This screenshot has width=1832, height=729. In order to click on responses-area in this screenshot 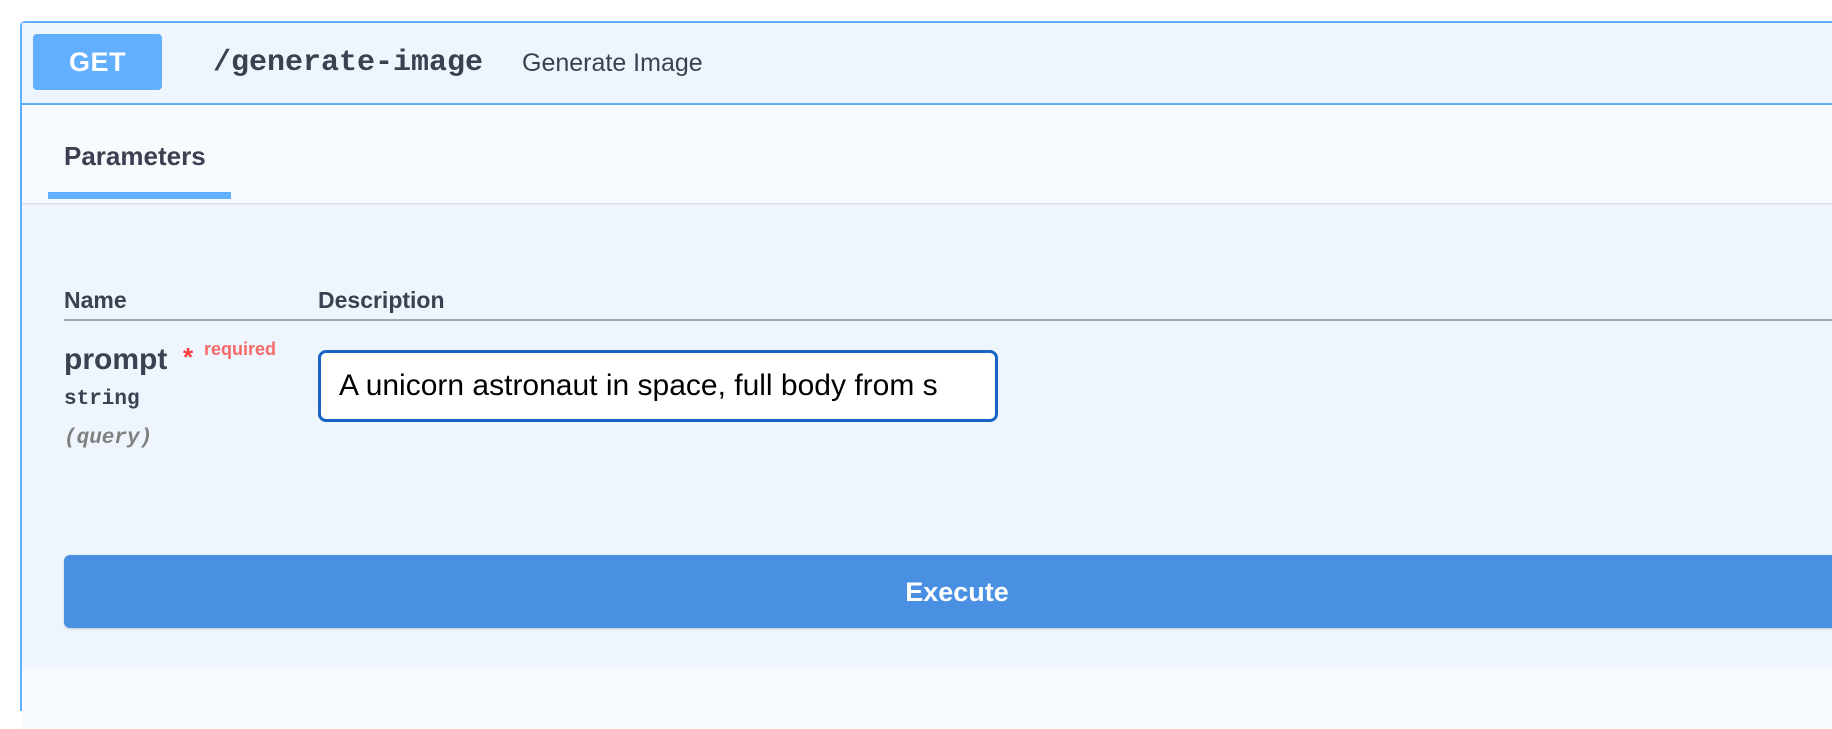, I will do `click(927, 699)`.